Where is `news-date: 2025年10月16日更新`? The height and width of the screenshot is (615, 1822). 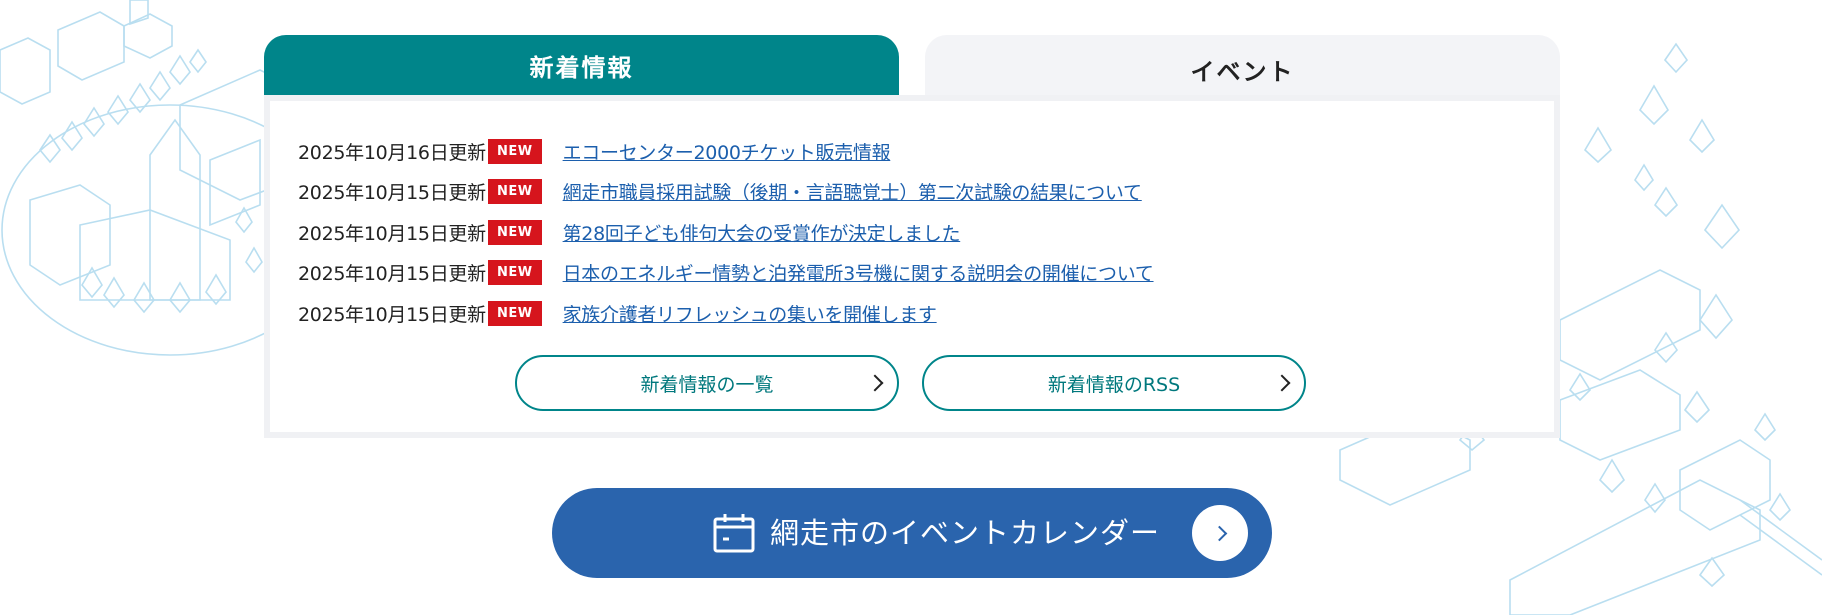 news-date: 2025年10月16日更新 is located at coordinates (392, 152).